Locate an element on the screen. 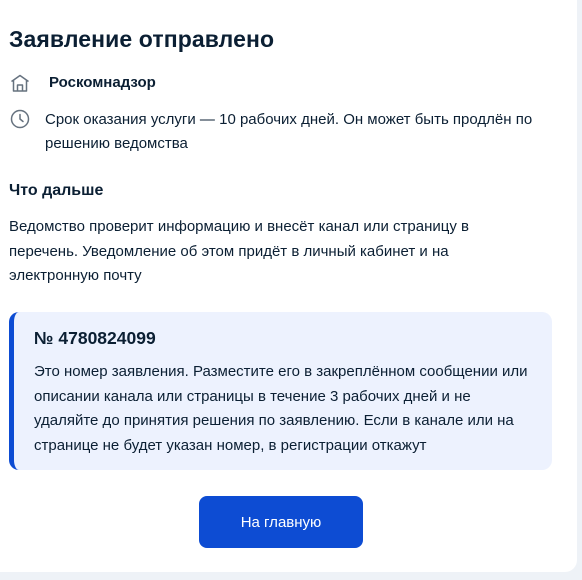  organization-row: Роскомнадзор is located at coordinates (82, 83).